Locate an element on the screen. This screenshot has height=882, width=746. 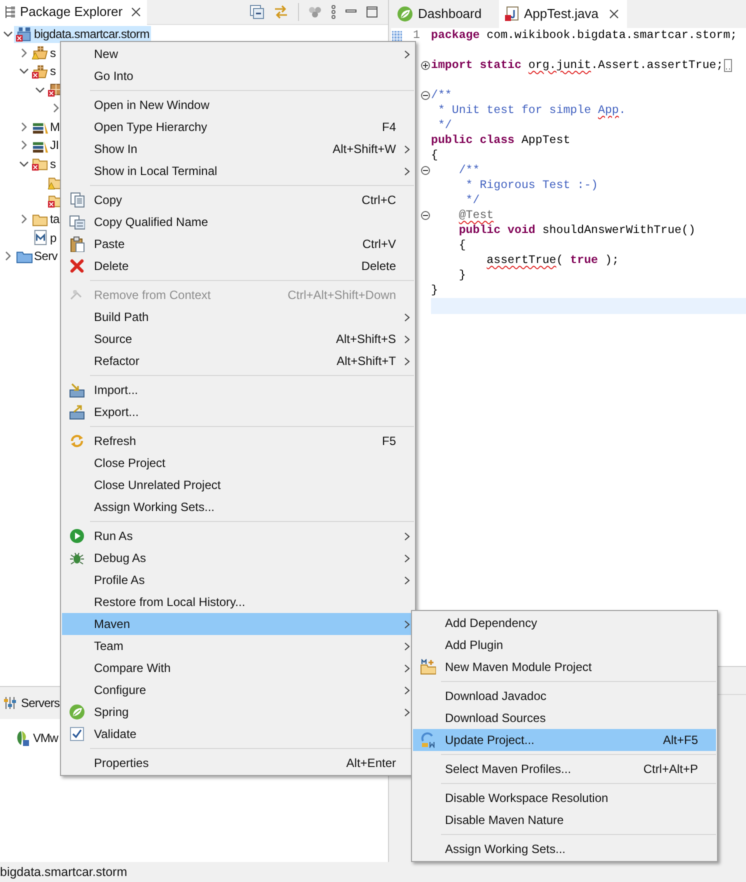
menu-item-label: Properties is located at coordinates (121, 763).